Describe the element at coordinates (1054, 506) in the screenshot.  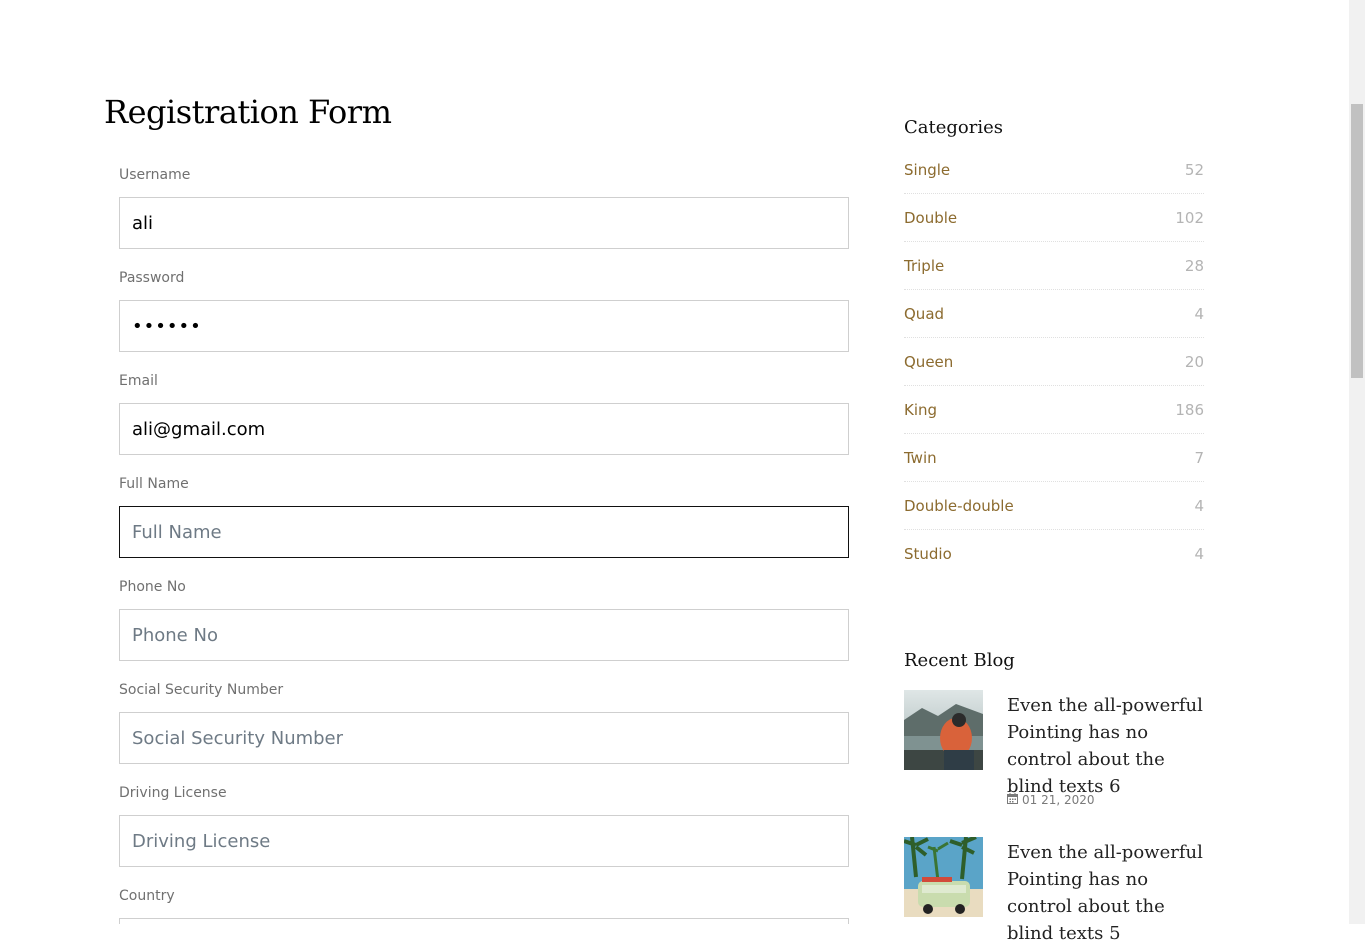
I see `category-item-double-double: Double-double 4` at that location.